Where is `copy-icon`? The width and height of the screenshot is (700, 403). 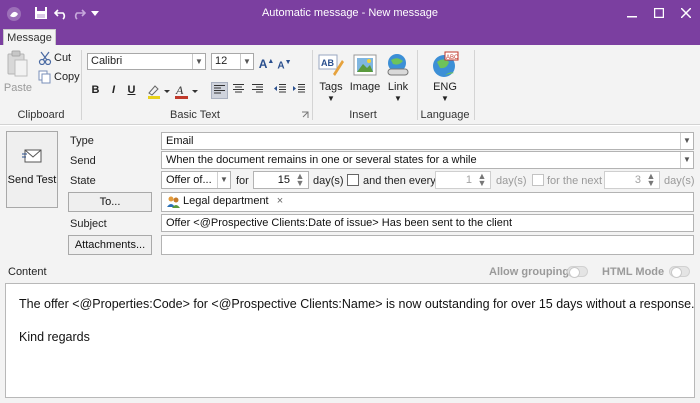
copy-icon is located at coordinates (45, 77).